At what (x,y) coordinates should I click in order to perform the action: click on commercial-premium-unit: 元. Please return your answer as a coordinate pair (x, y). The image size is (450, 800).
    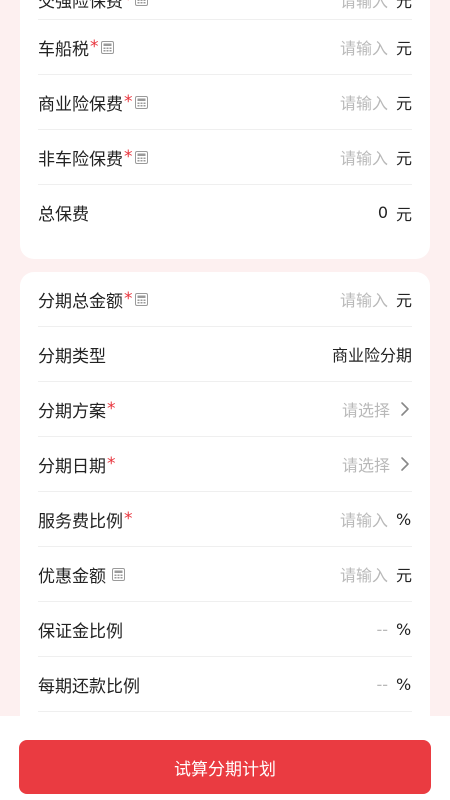
    Looking at the image, I should click on (404, 103).